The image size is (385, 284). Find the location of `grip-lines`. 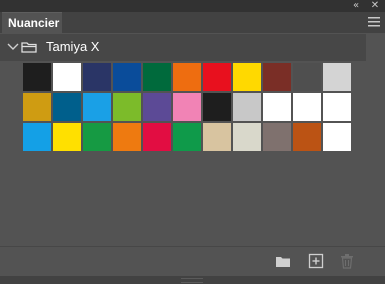

grip-lines is located at coordinates (192, 280).